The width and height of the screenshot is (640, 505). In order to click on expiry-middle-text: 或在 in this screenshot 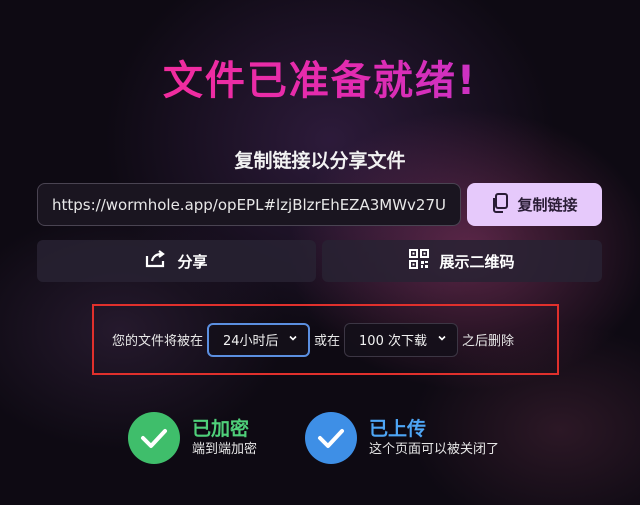, I will do `click(327, 341)`.